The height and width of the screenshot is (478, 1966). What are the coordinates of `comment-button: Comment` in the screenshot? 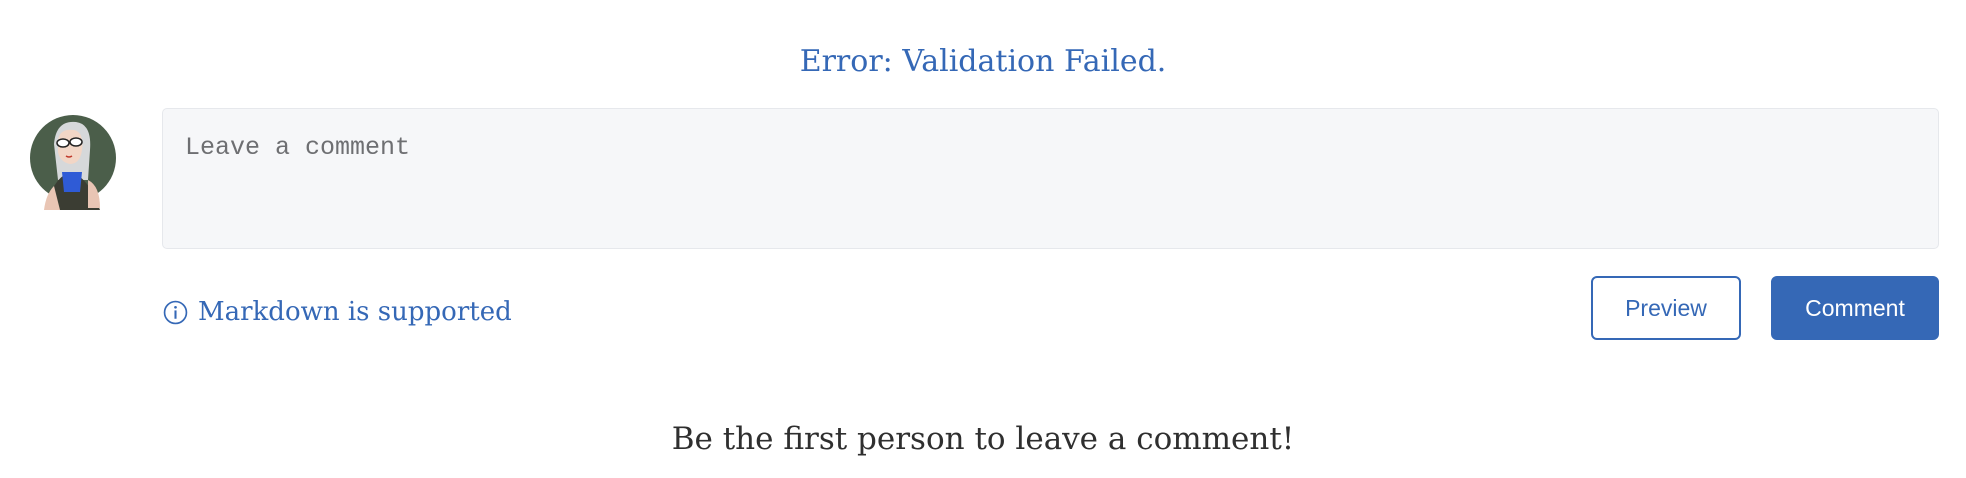 It's located at (1855, 308).